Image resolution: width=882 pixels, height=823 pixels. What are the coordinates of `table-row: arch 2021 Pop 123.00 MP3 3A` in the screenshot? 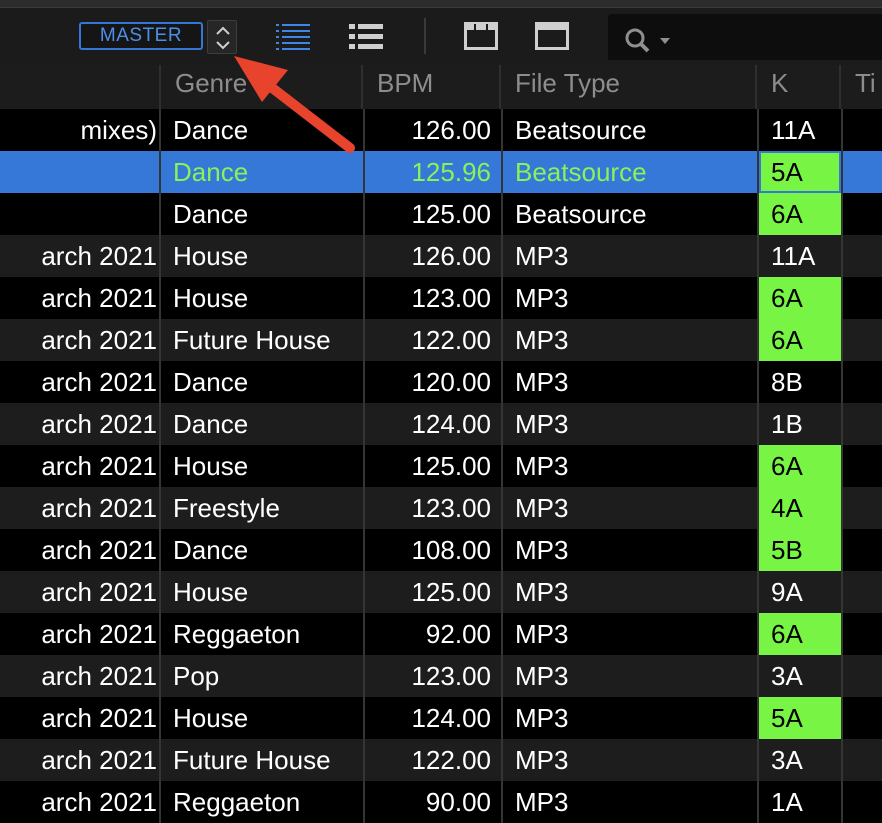 It's located at (441, 676).